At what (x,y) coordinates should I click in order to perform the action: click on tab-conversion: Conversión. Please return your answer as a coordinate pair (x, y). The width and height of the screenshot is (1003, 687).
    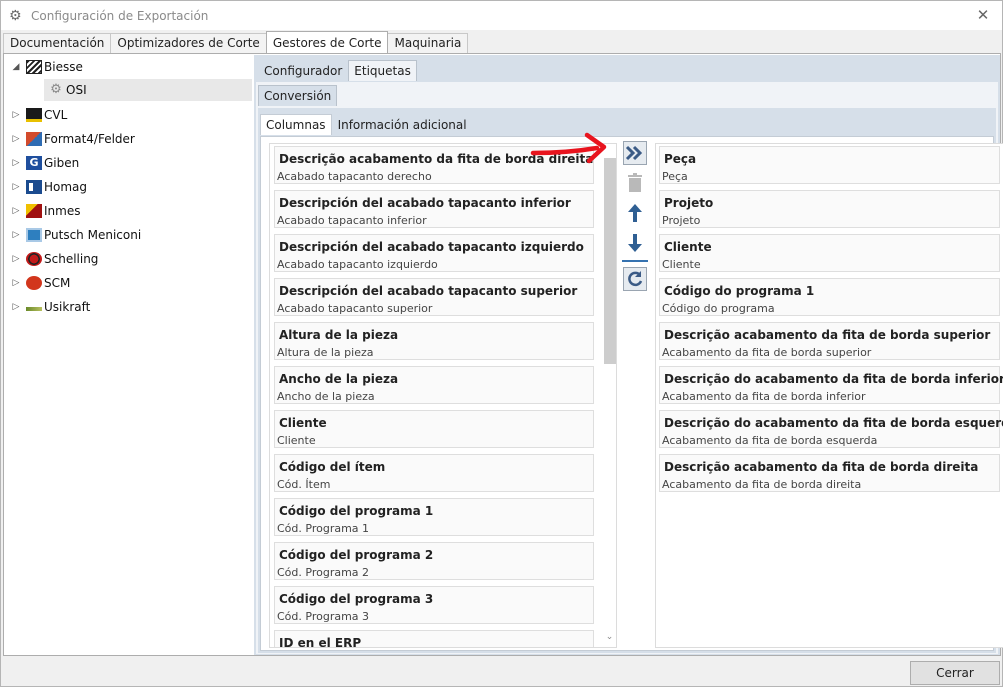
    Looking at the image, I should click on (298, 95).